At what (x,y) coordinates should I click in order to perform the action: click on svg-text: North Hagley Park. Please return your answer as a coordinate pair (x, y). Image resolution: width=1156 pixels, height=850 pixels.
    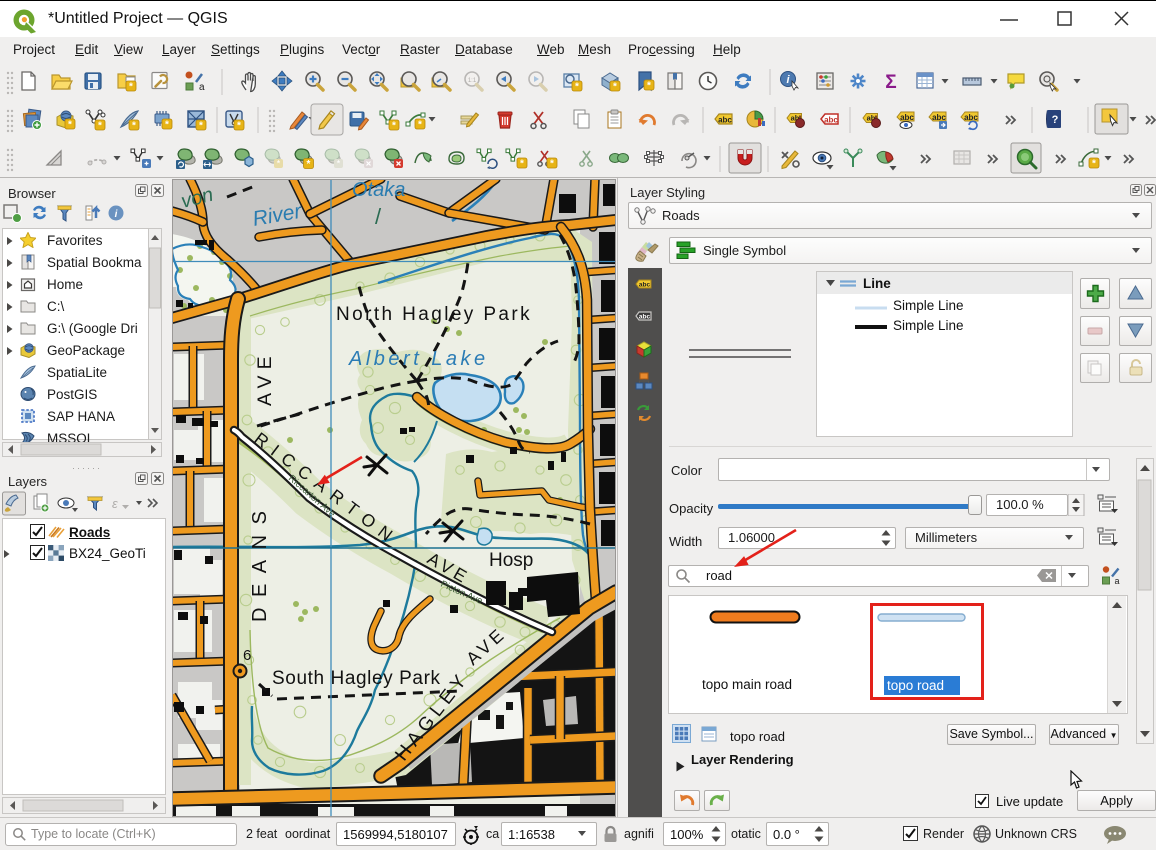
    Looking at the image, I should click on (434, 314).